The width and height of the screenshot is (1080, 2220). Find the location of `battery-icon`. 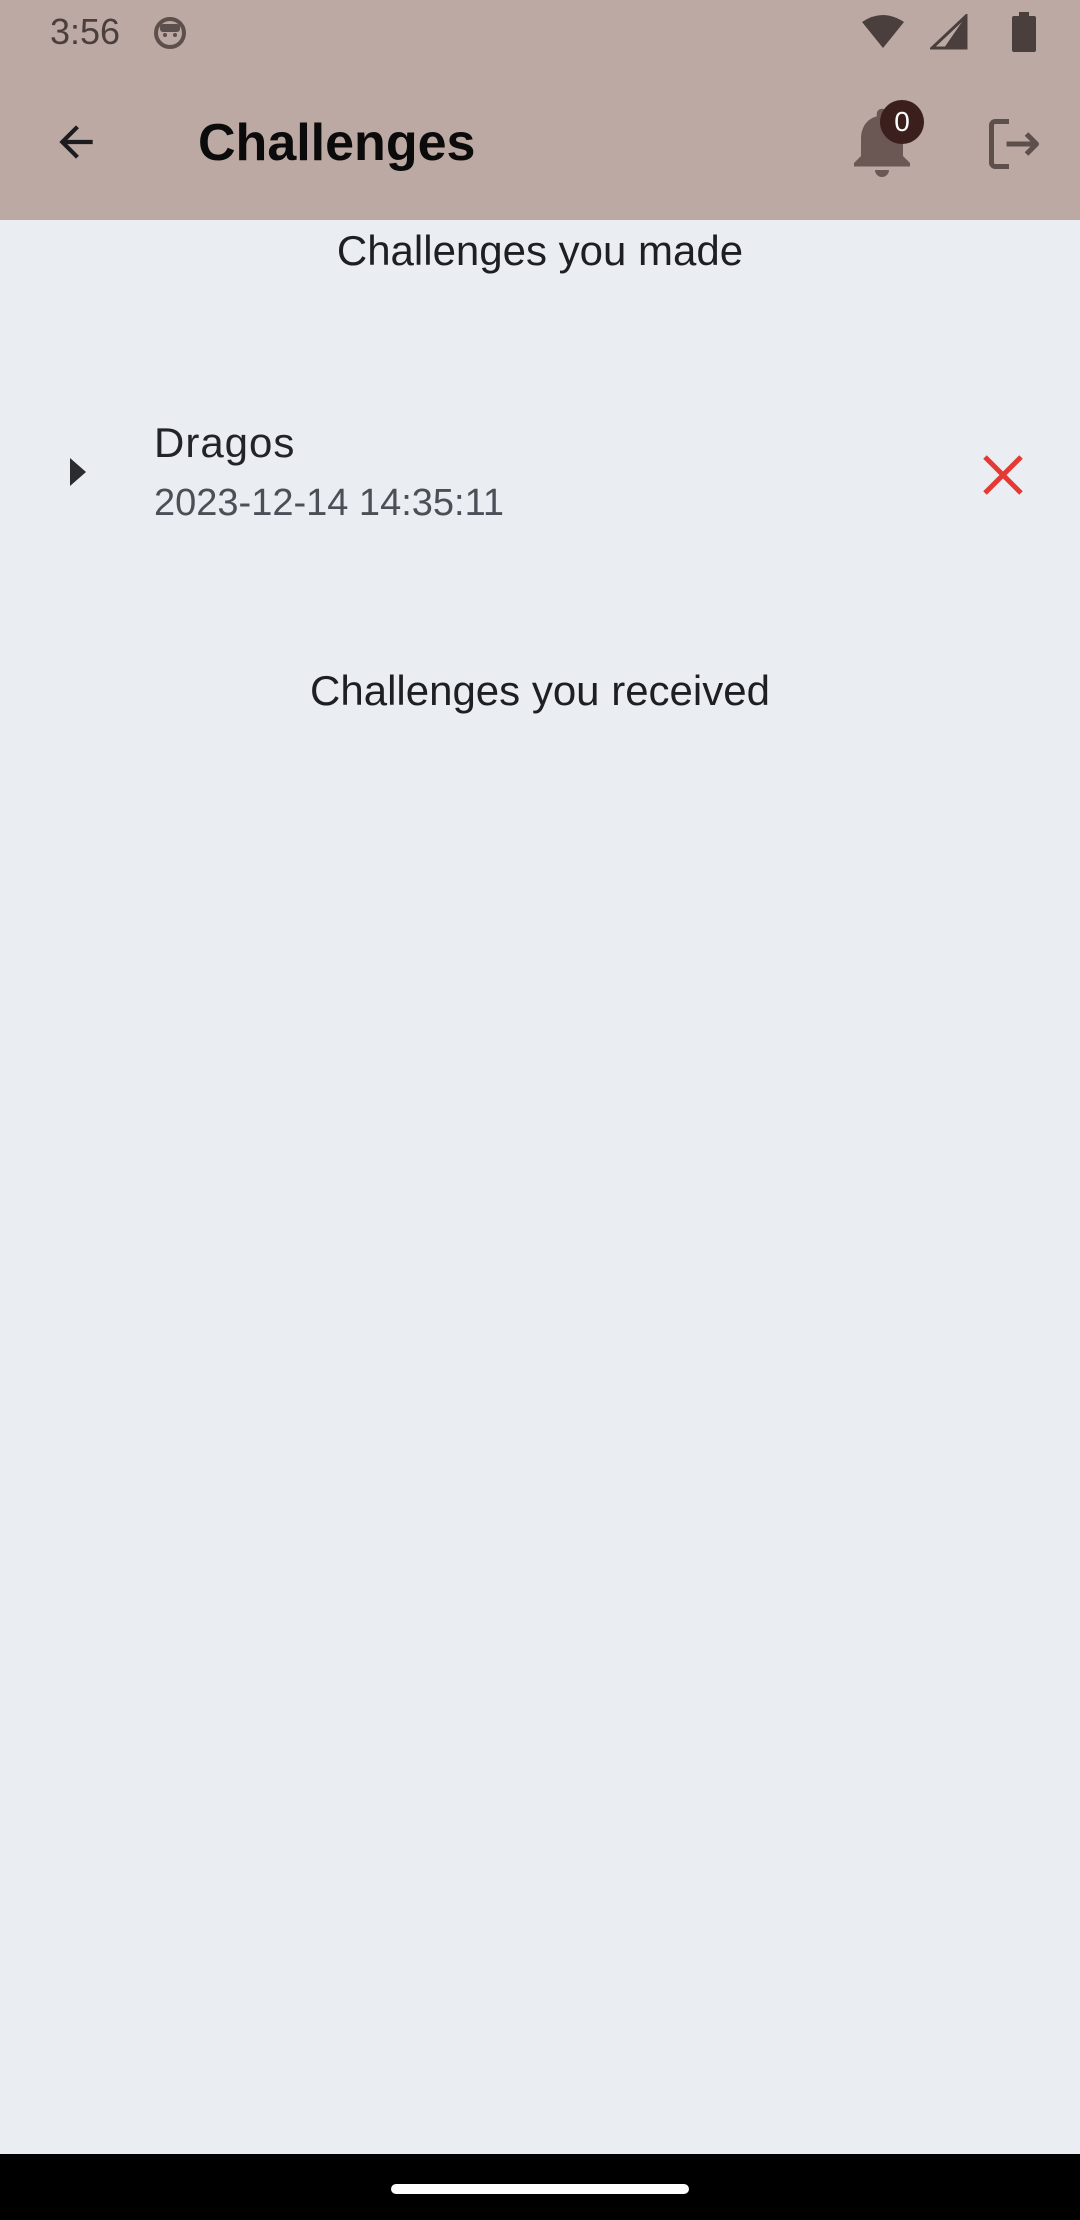

battery-icon is located at coordinates (1024, 32).